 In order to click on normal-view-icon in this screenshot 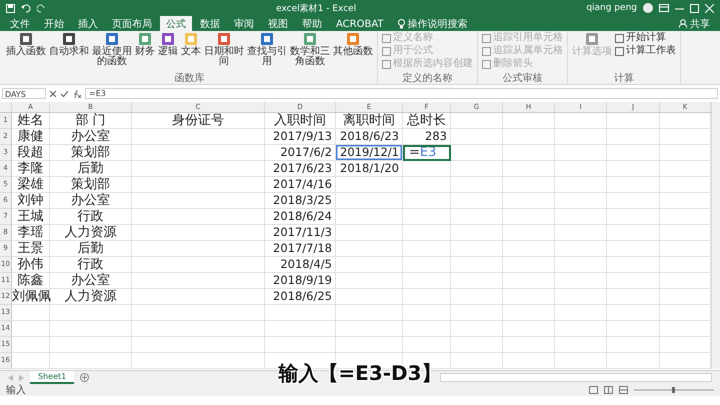, I will do `click(593, 390)`.